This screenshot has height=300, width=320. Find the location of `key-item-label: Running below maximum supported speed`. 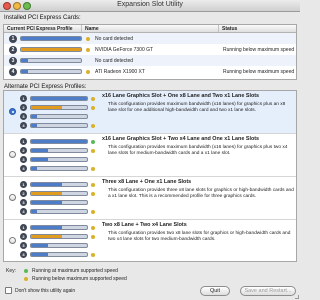

key-item-label: Running below maximum supported speed is located at coordinates (79, 279).